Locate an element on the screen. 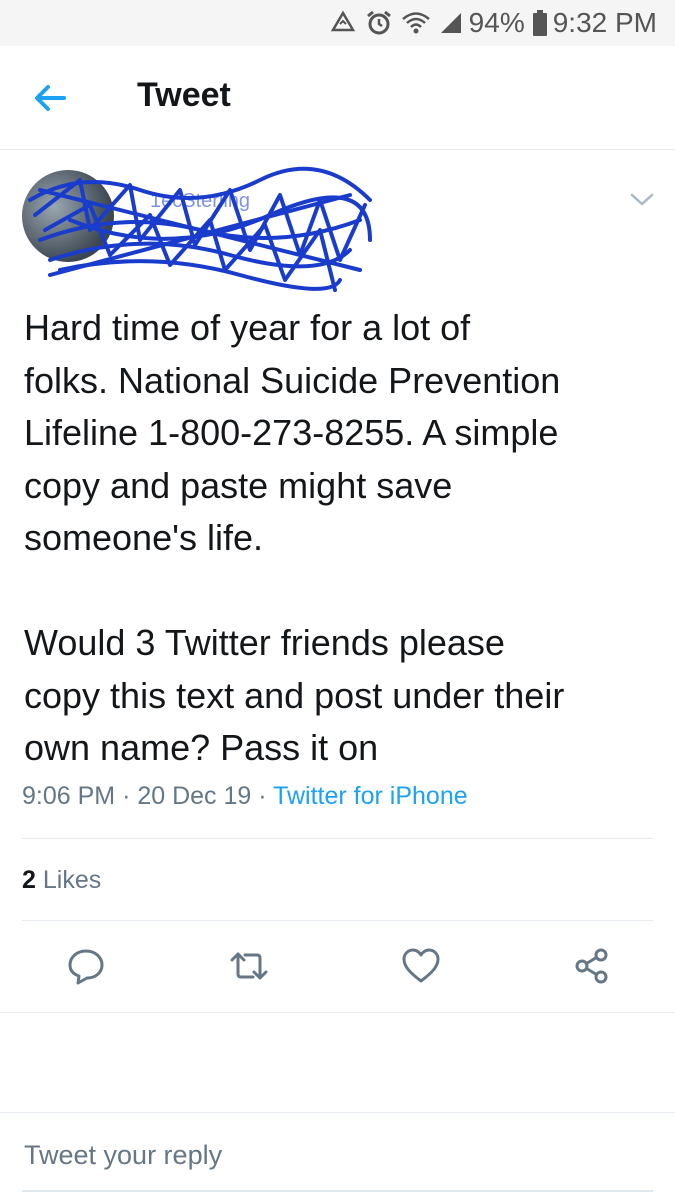 This screenshot has height=1200, width=675. like-heart-icon is located at coordinates (421, 966).